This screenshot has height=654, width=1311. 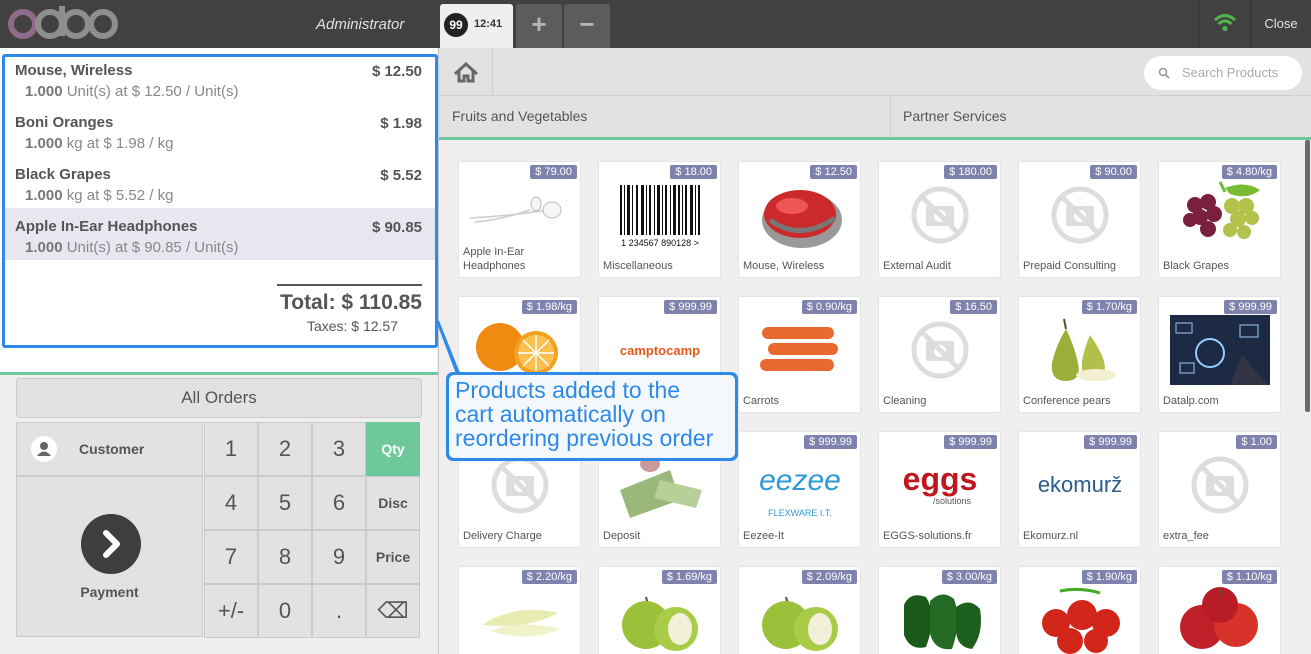 I want to click on order-tab: 99 12:41, so click(x=476, y=26).